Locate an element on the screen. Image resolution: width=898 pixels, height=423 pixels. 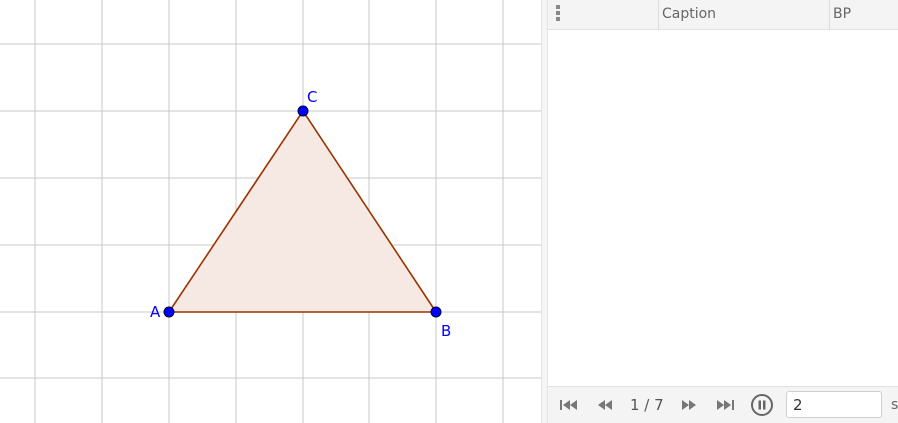
table-header: Caption BP is located at coordinates (723, 15).